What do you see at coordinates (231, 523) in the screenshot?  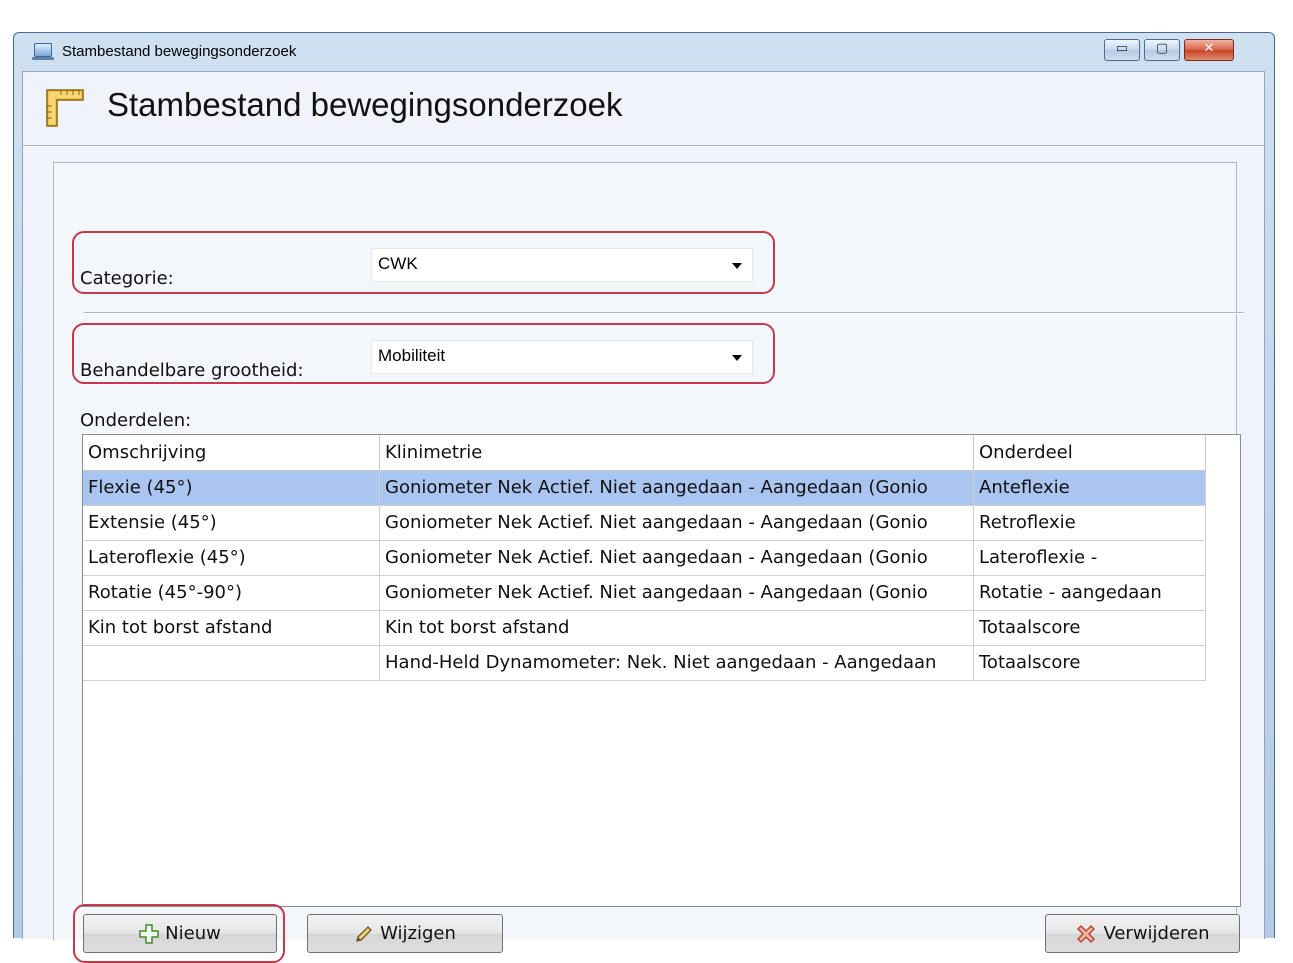 I see `cell-omschrijving: Extensie (45°)` at bounding box center [231, 523].